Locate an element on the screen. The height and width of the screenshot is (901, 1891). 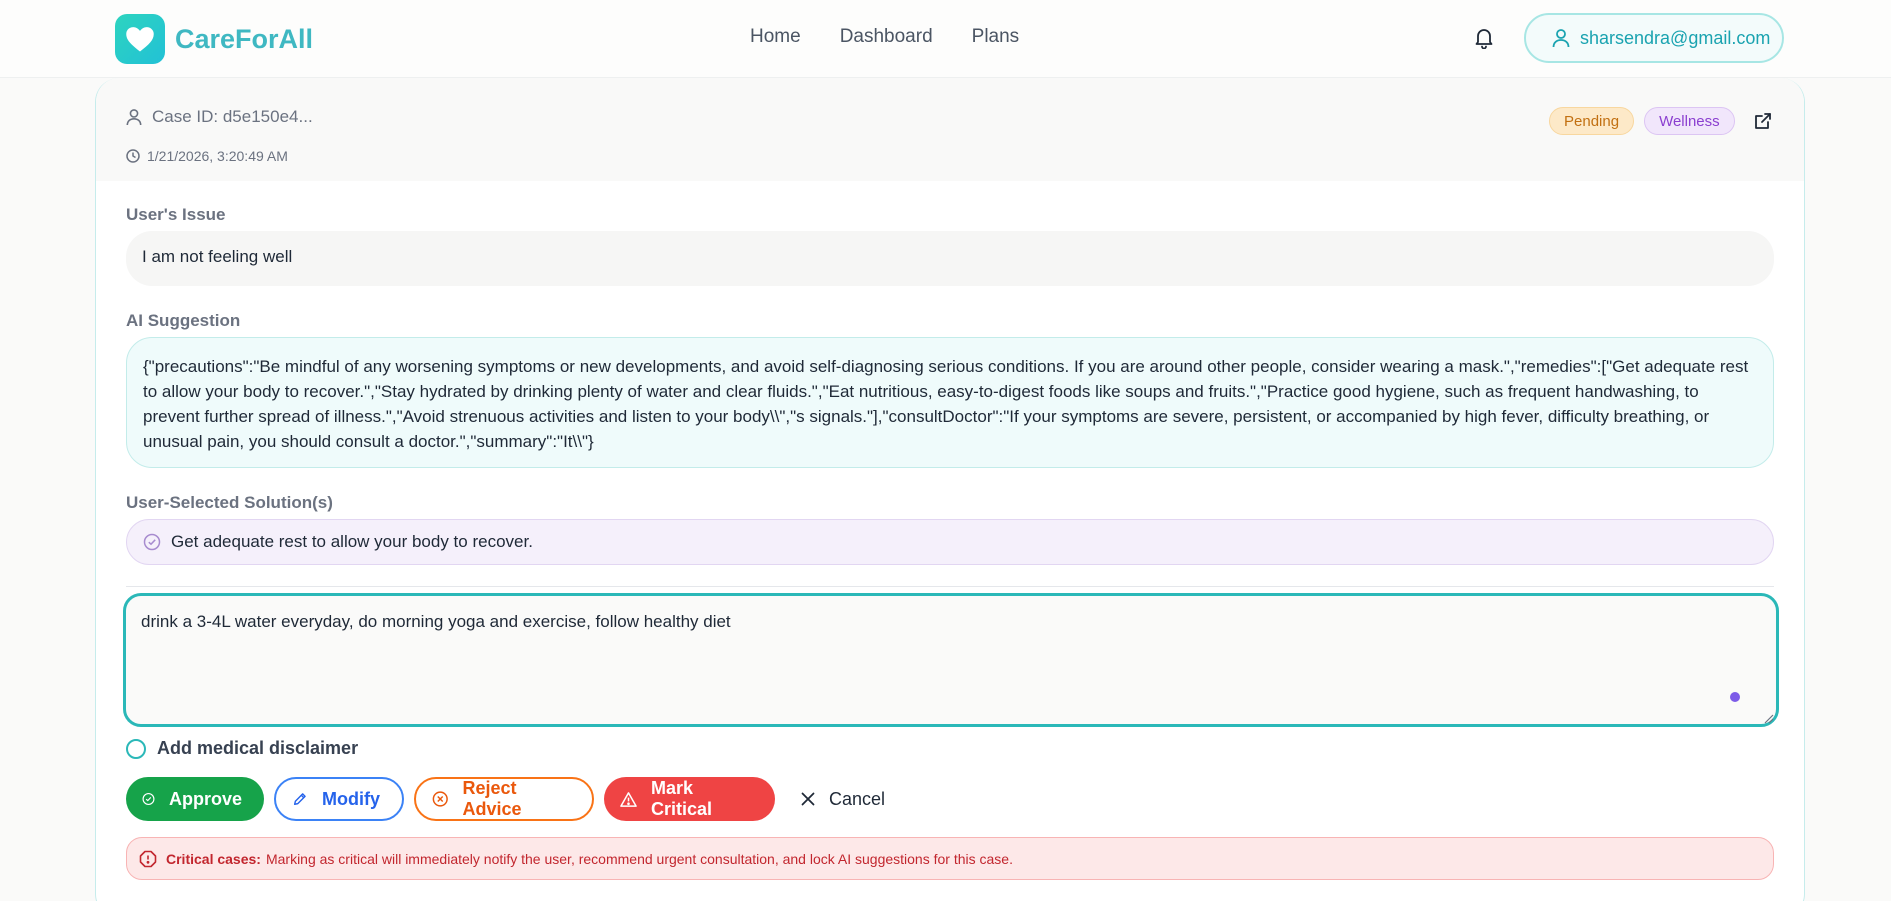
status-badge: Pending is located at coordinates (1592, 121).